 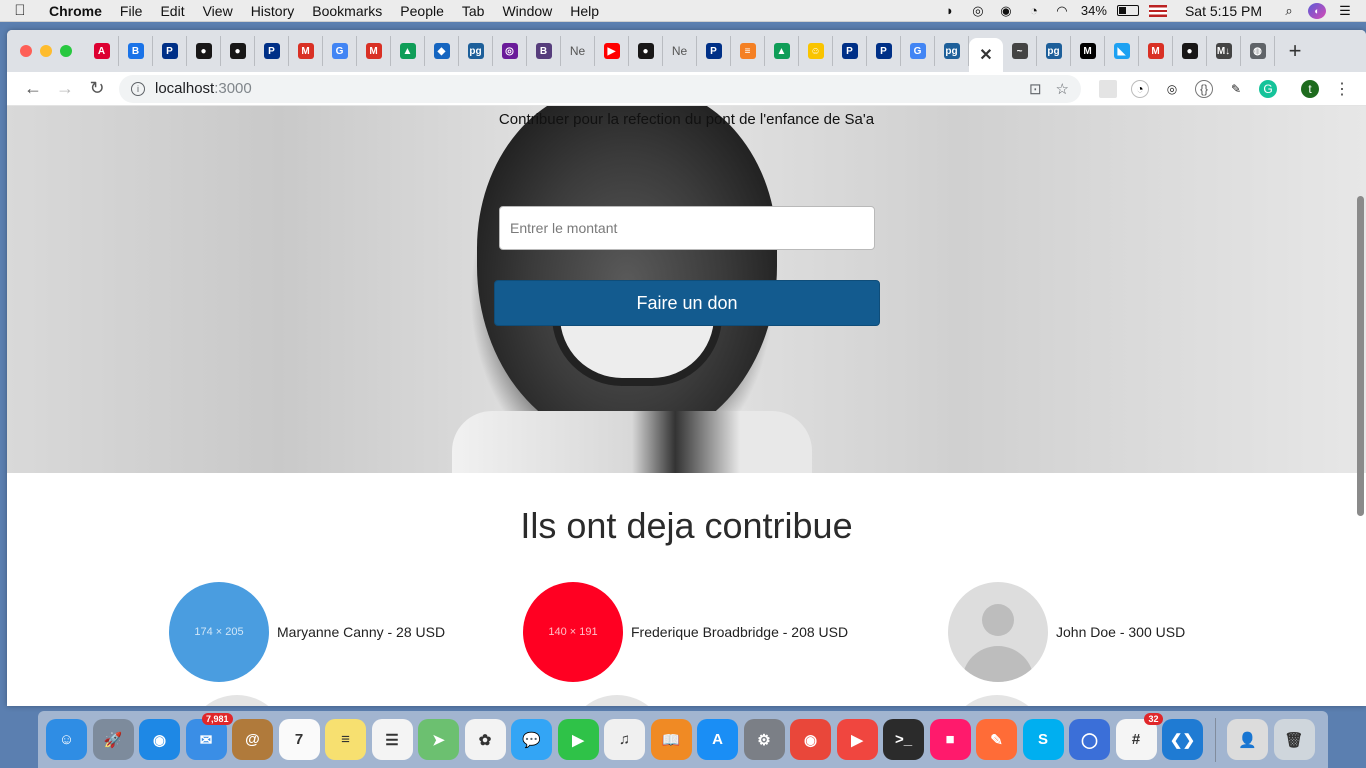 I want to click on search-icon: ⌕, so click(x=1289, y=11).